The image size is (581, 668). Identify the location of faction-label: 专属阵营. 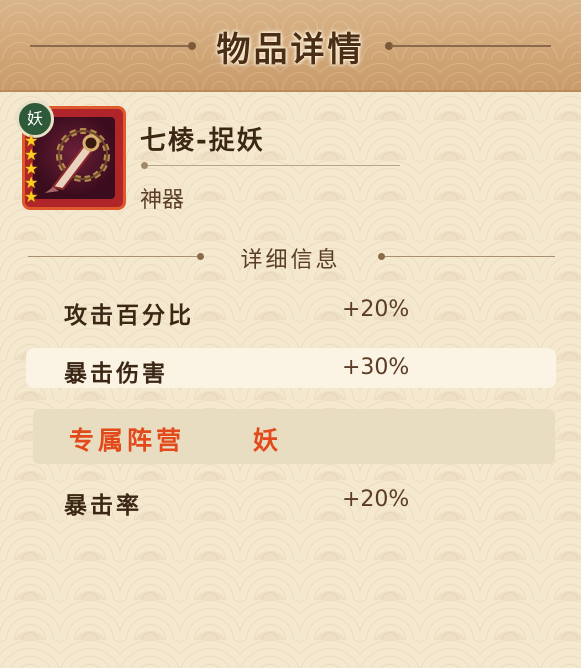
(127, 440).